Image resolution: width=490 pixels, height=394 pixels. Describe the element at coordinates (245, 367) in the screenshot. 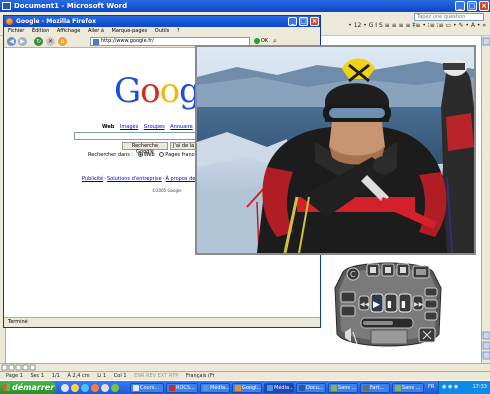

I see `word-view-bar` at that location.